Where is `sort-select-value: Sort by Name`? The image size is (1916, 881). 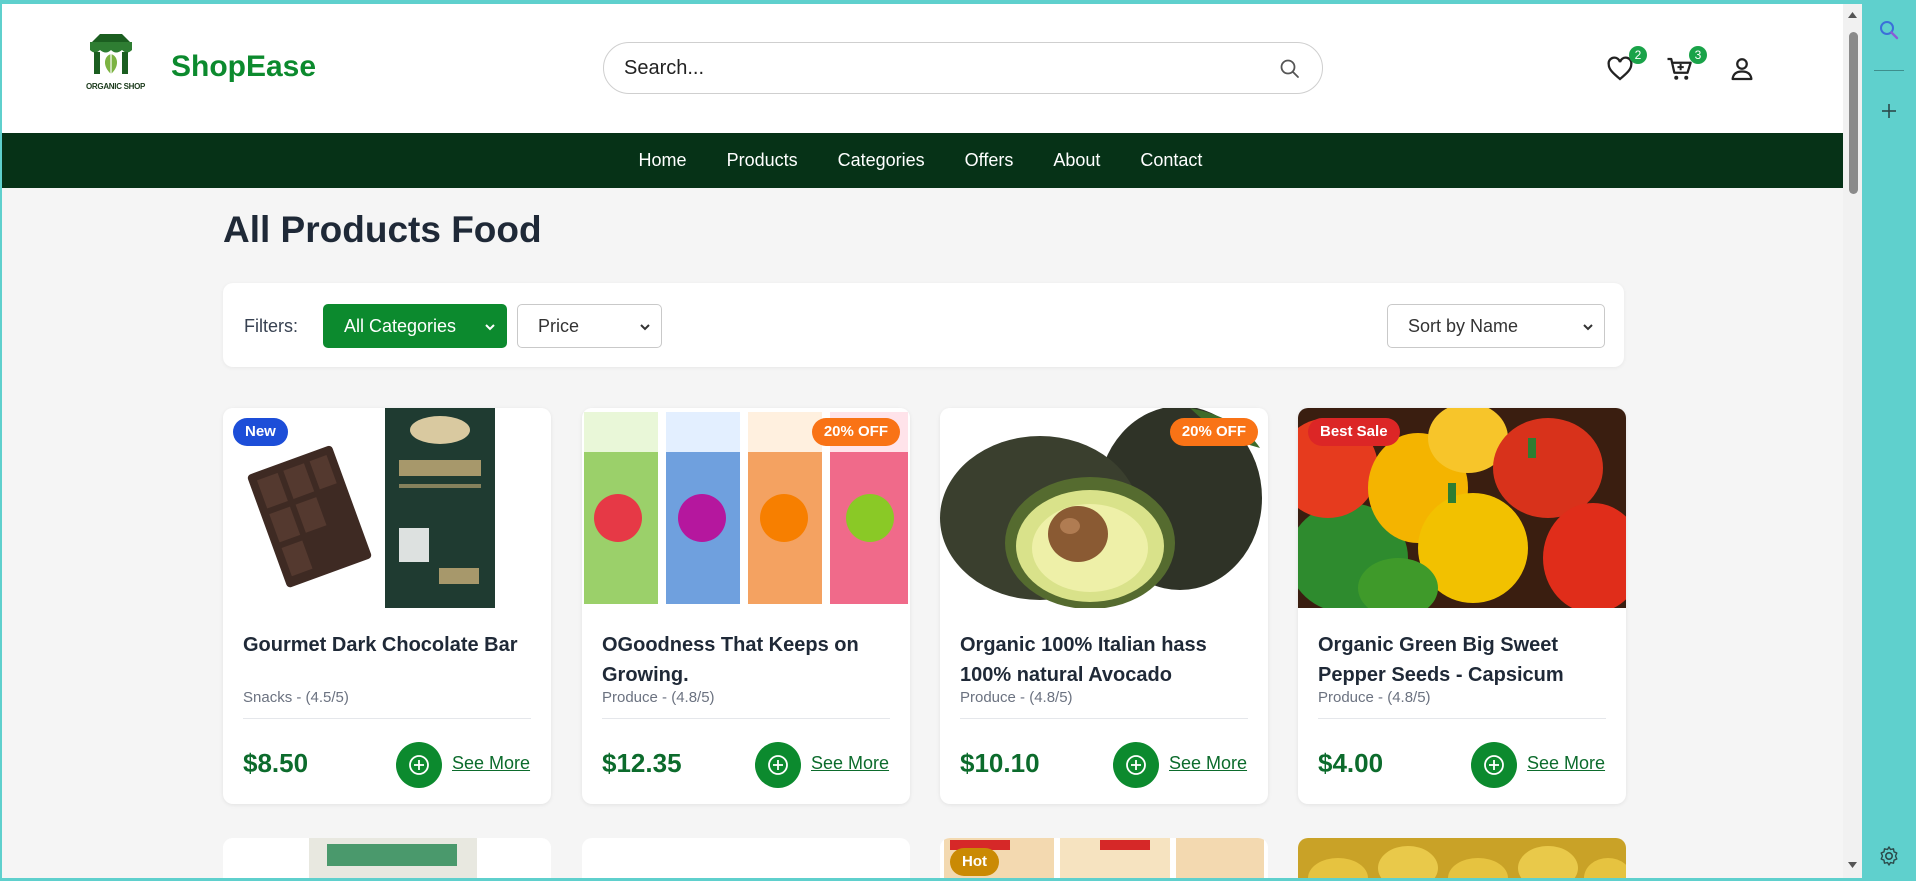 sort-select-value: Sort by Name is located at coordinates (1463, 326).